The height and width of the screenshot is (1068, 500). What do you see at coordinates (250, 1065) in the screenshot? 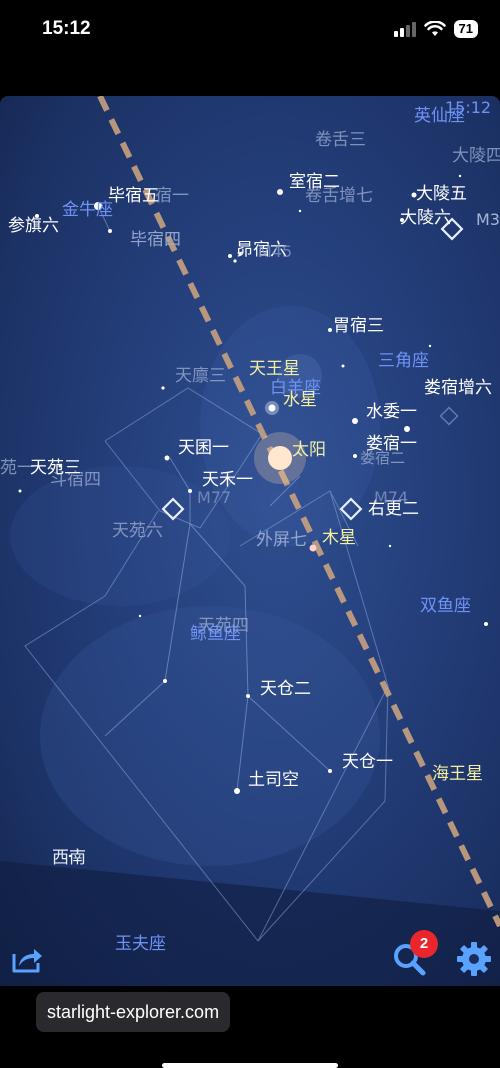
I see `home-indicator` at bounding box center [250, 1065].